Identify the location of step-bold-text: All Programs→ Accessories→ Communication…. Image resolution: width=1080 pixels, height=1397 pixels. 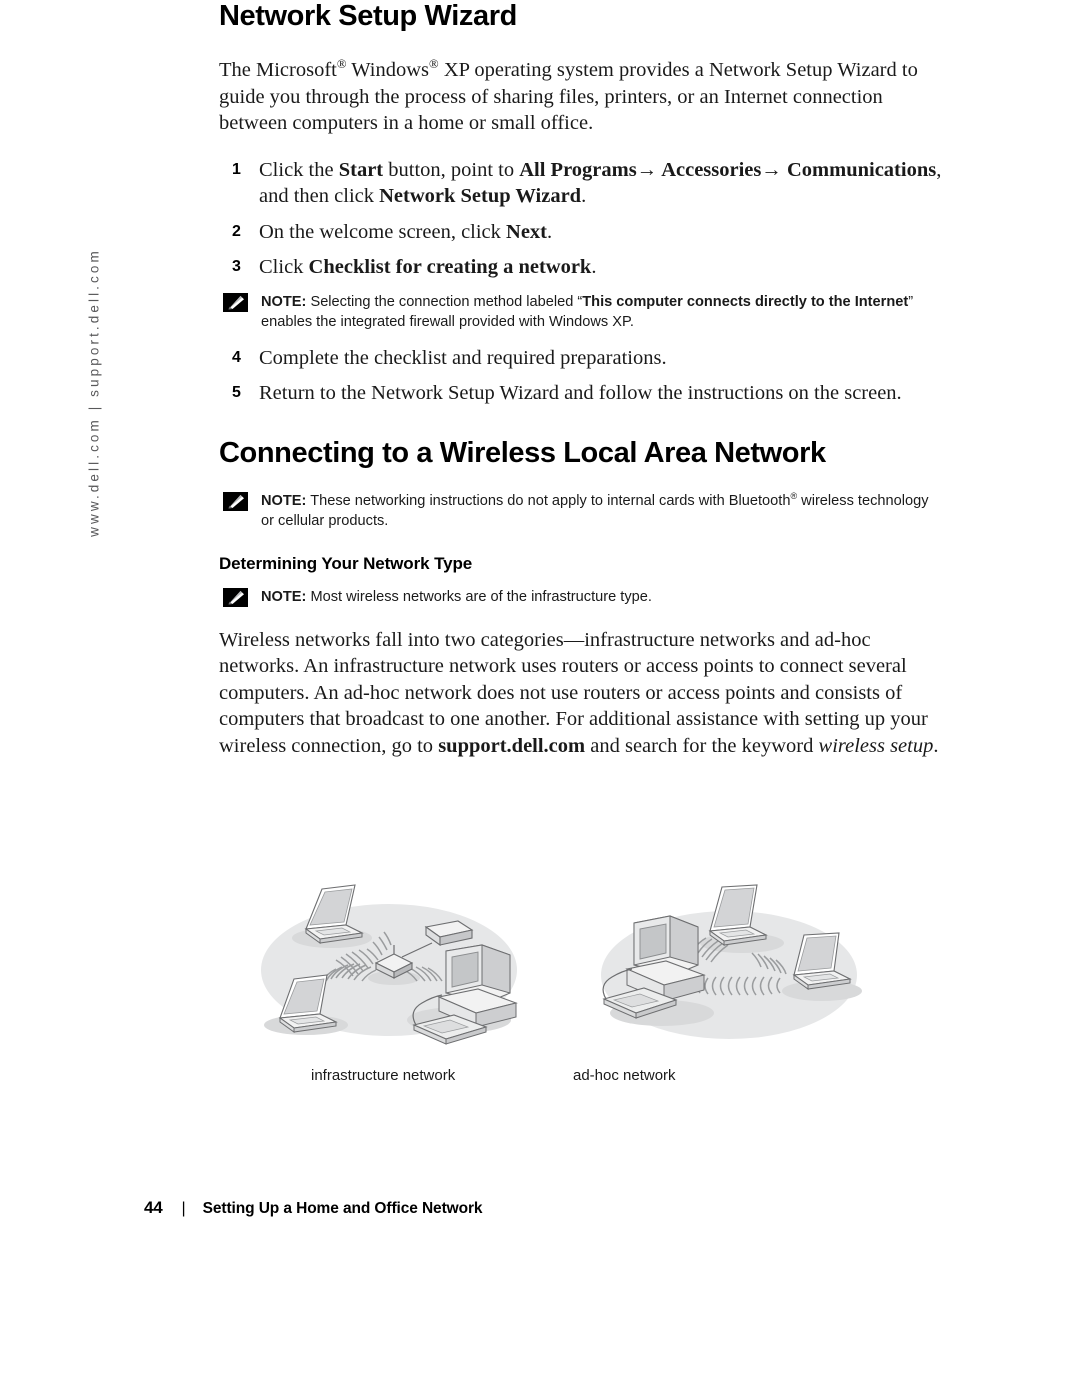
(728, 169).